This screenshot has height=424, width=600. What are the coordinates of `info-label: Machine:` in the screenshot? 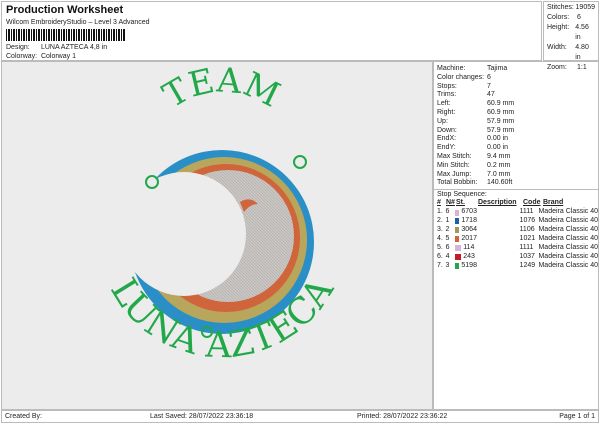 It's located at (451, 68).